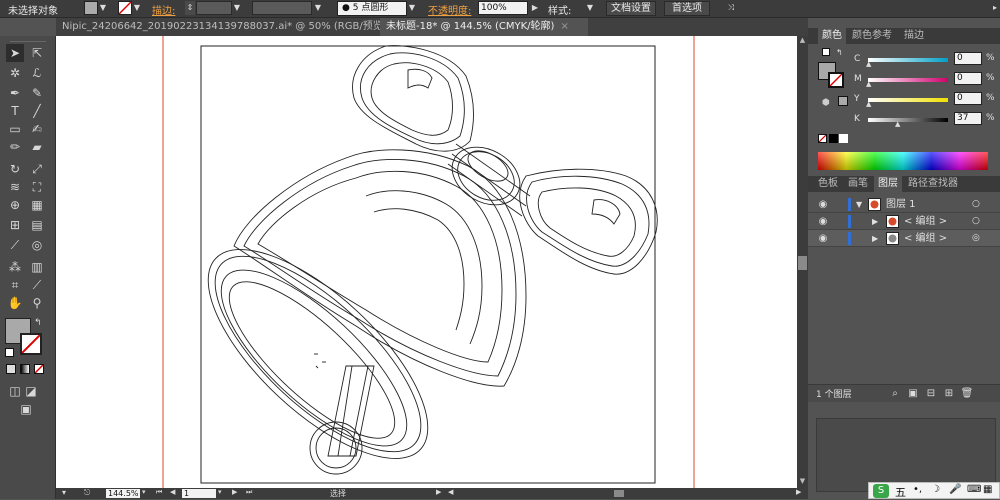  I want to click on ime-punctuation-icon: •,, so click(917, 489).